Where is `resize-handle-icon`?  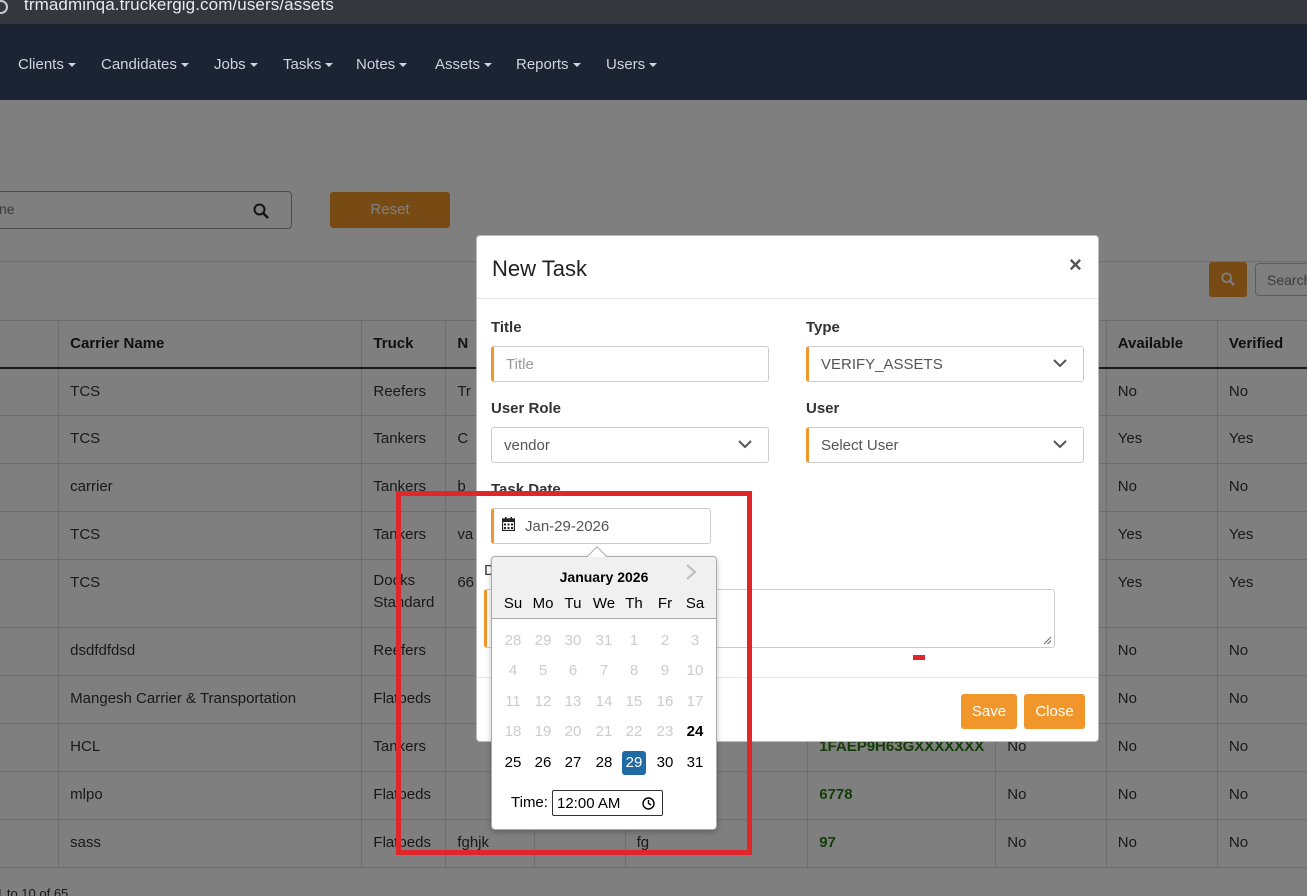 resize-handle-icon is located at coordinates (1047, 640).